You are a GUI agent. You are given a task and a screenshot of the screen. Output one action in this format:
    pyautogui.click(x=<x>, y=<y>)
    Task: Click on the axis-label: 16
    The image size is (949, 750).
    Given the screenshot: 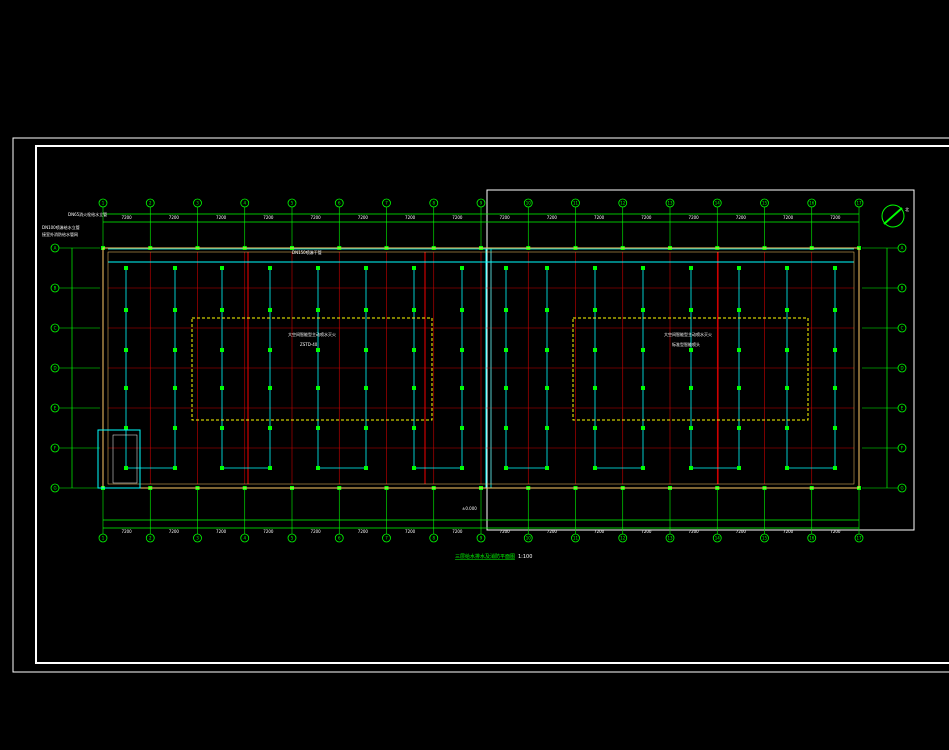 What is the action you would take?
    pyautogui.click(x=812, y=203)
    